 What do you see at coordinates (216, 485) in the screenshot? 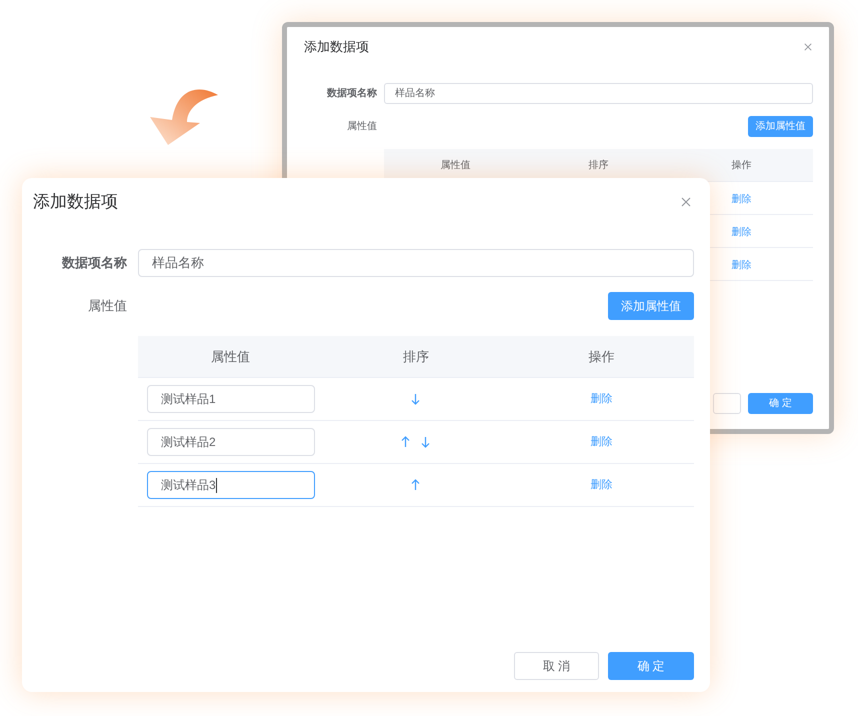
I see `text-cursor` at bounding box center [216, 485].